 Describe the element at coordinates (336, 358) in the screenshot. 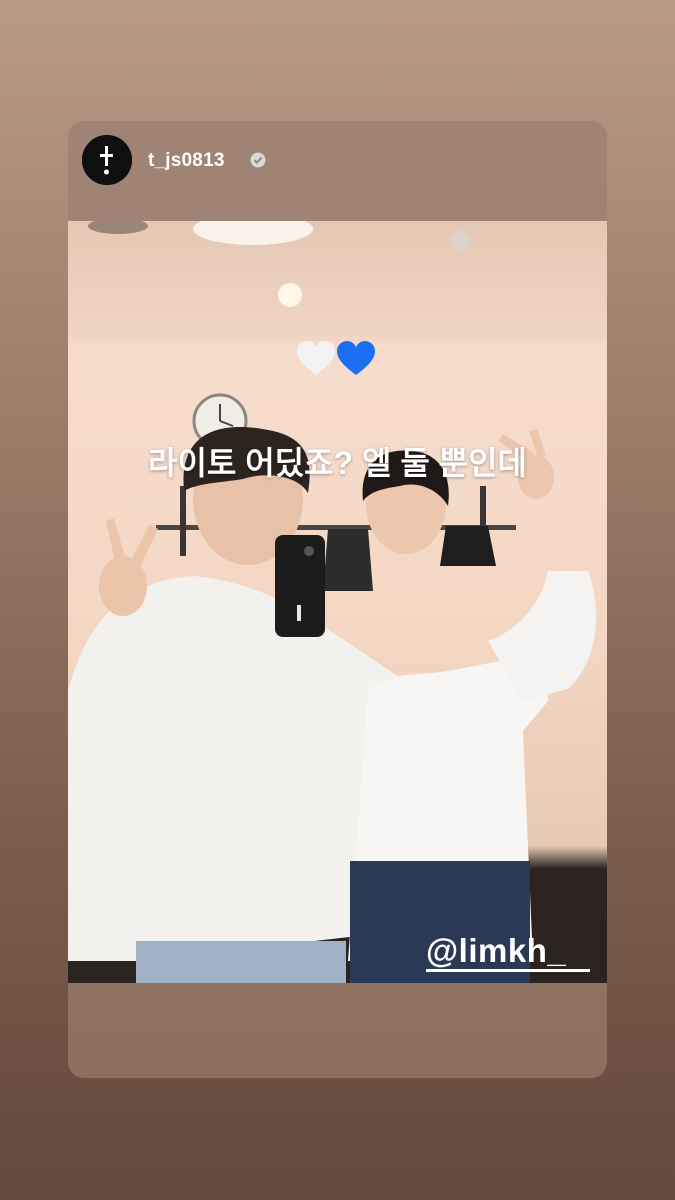

I see `hearts-emoji` at that location.